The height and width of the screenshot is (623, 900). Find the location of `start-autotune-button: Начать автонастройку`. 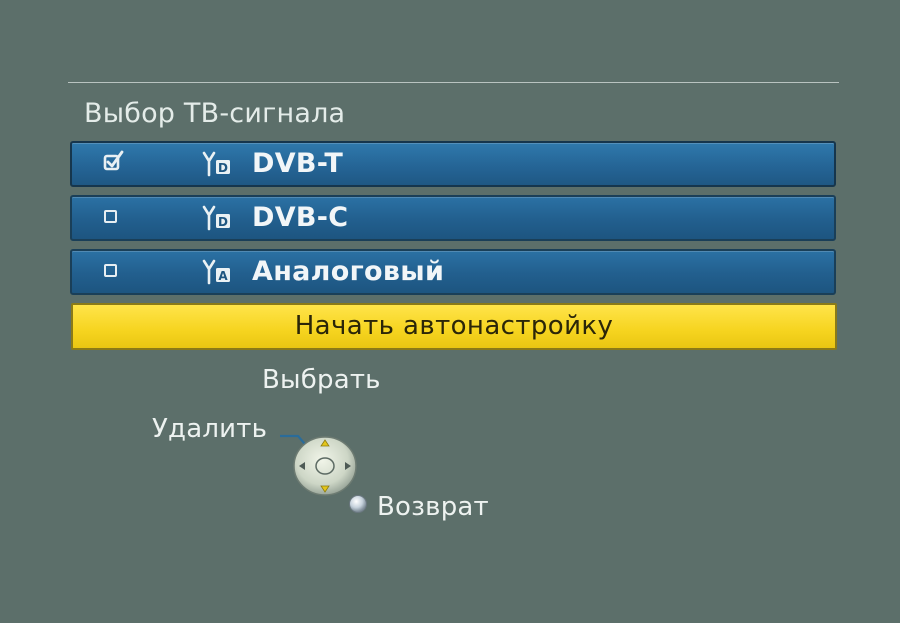

start-autotune-button: Начать автонастройку is located at coordinates (454, 326).